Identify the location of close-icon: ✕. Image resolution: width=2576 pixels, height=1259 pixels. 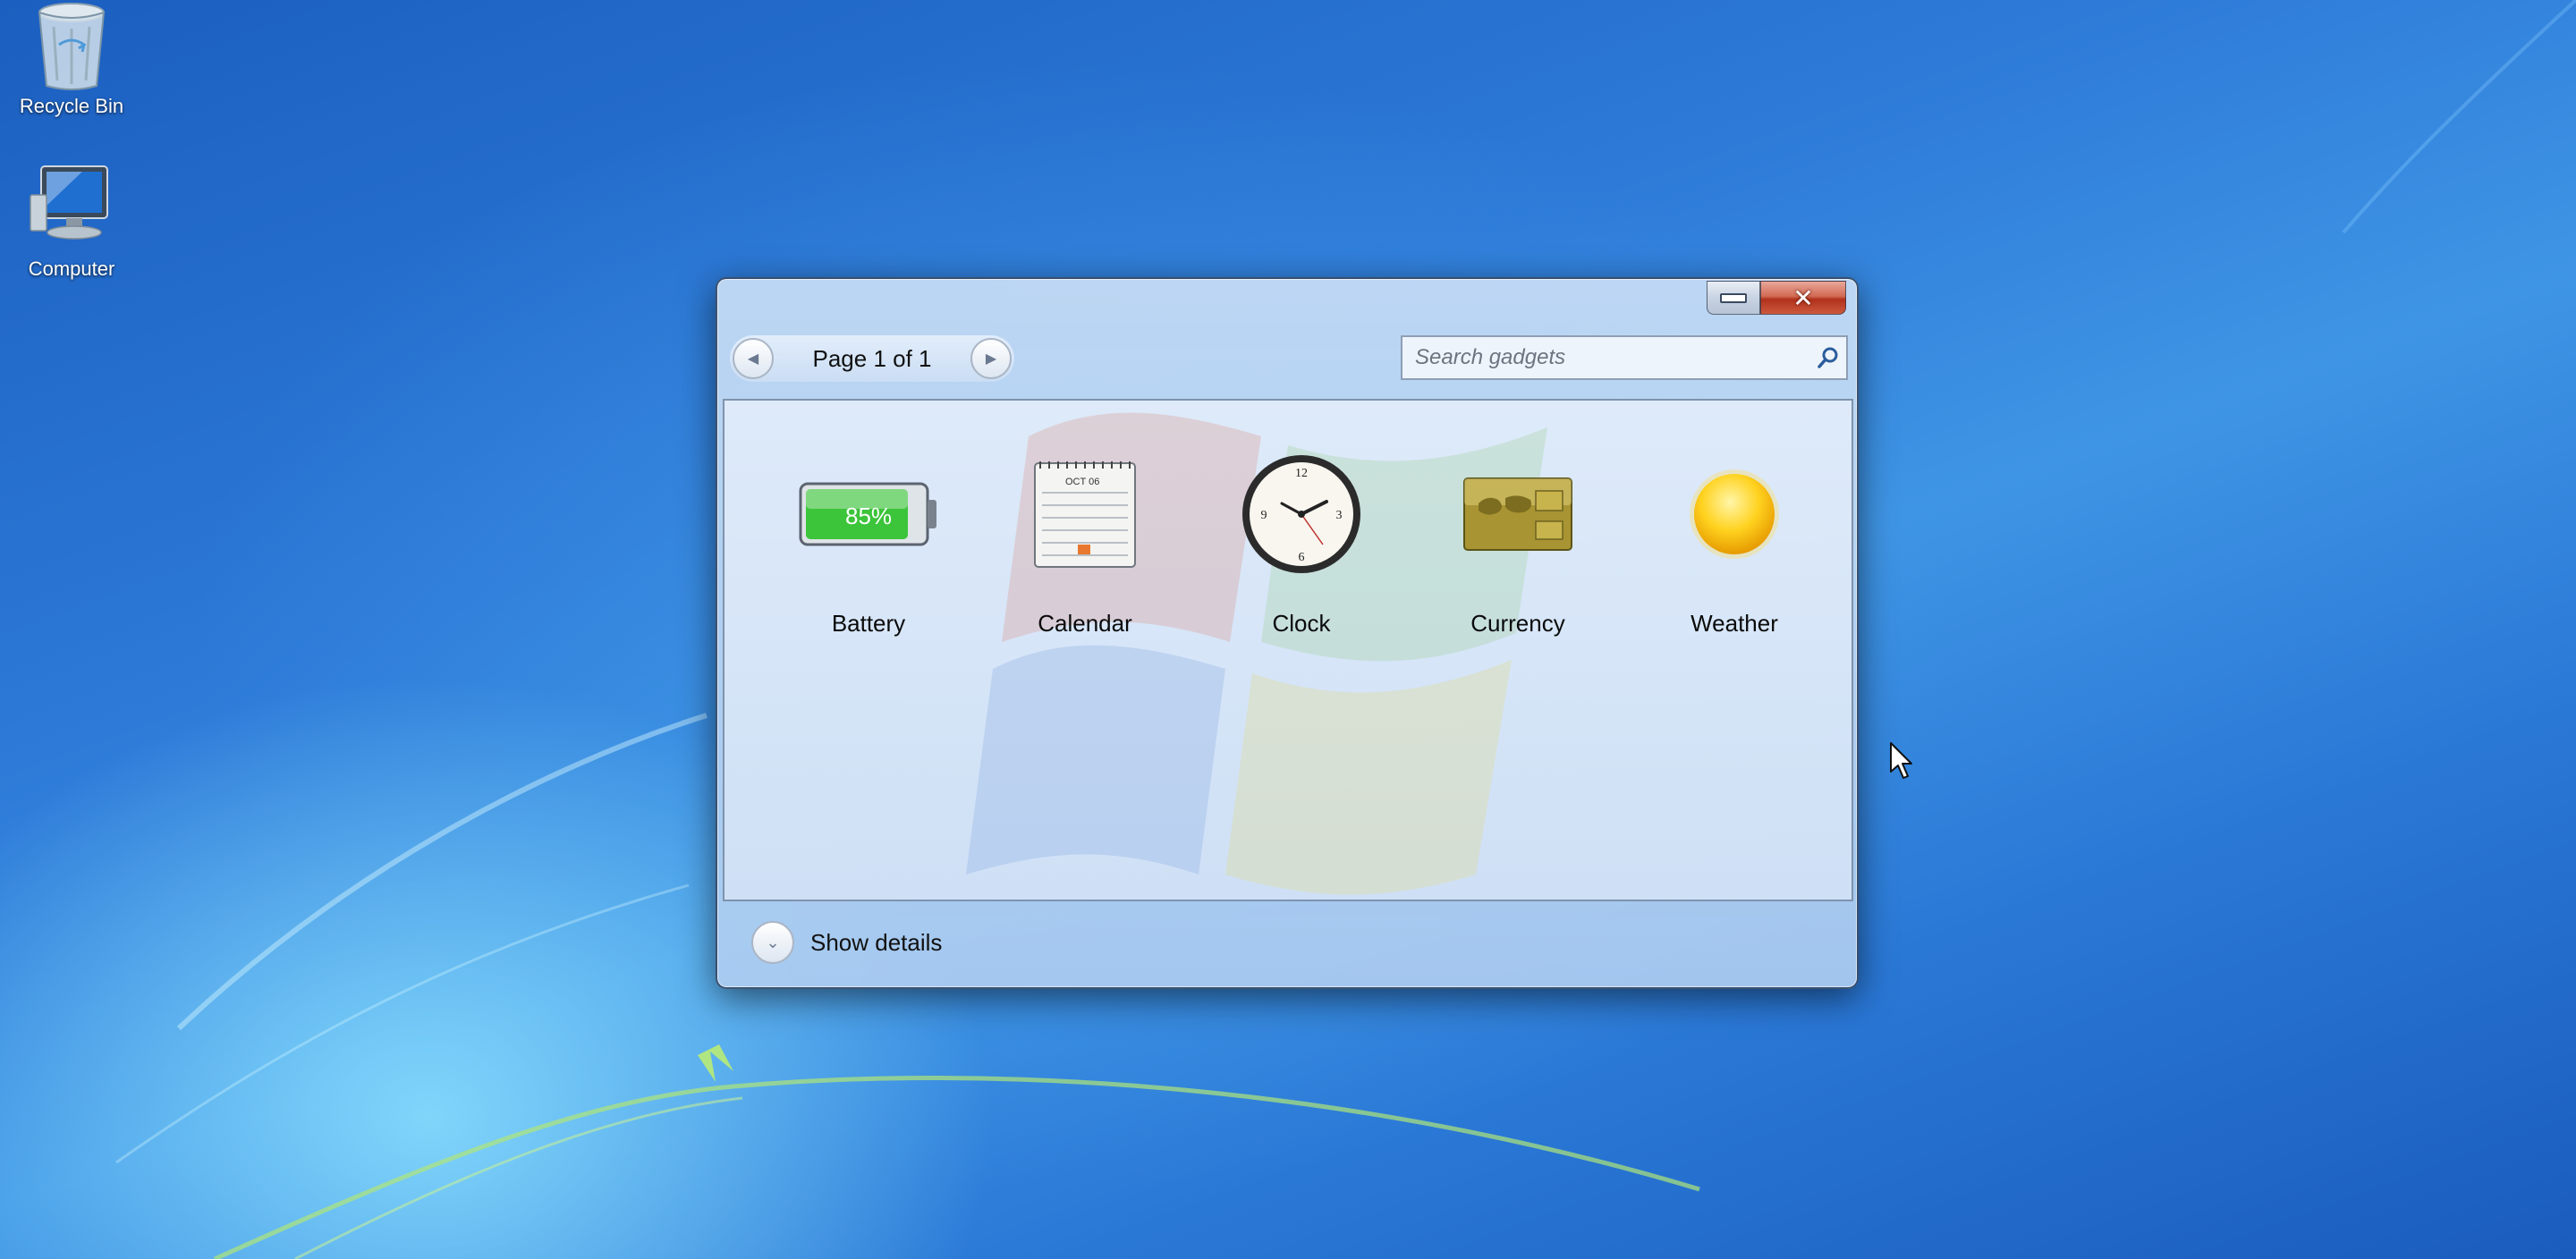
(1803, 297).